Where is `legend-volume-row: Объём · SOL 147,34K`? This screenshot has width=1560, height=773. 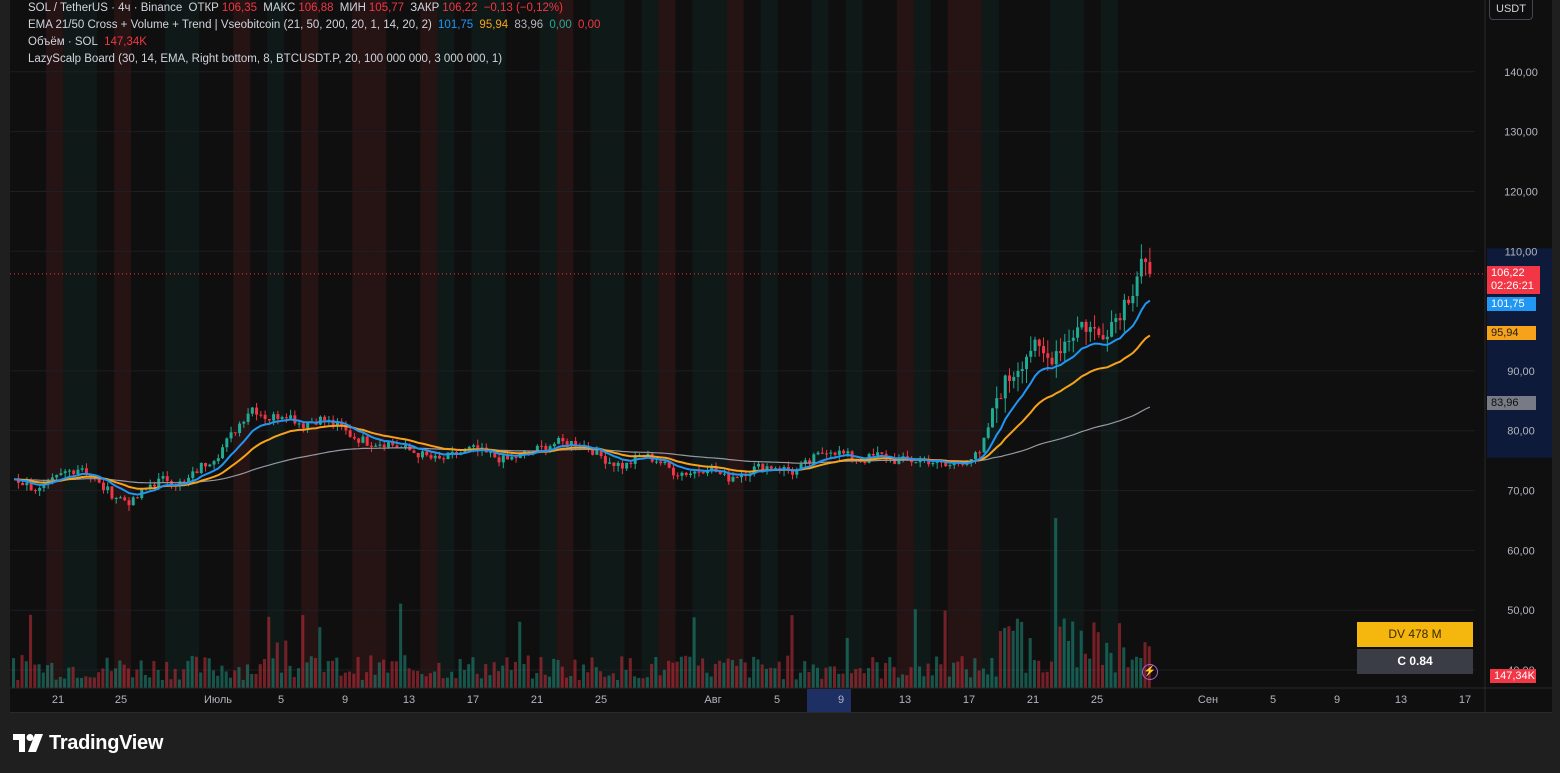 legend-volume-row: Объём · SOL 147,34K is located at coordinates (315, 42).